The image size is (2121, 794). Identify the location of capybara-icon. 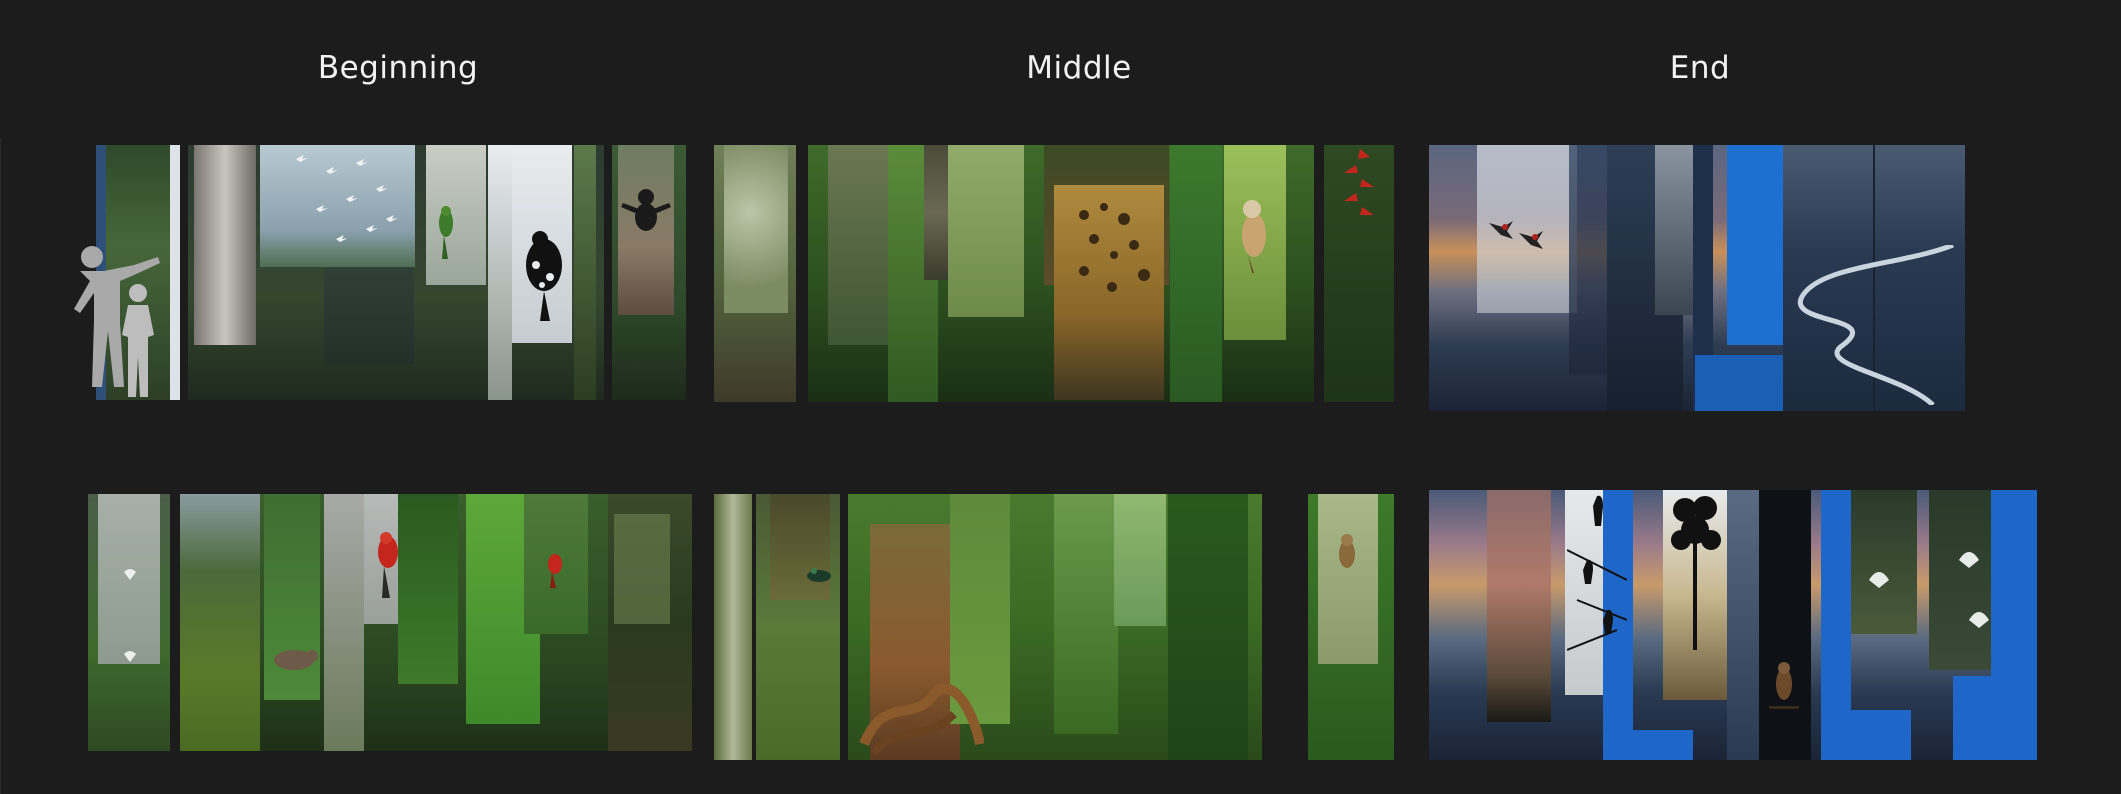
(296, 660).